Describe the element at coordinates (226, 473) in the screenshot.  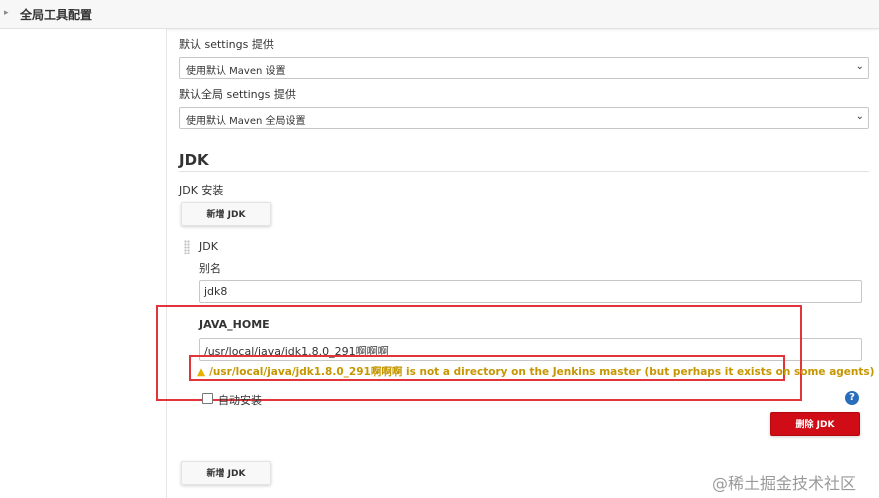
I see `add-jdk-button-bottom: 新增 JDK` at that location.